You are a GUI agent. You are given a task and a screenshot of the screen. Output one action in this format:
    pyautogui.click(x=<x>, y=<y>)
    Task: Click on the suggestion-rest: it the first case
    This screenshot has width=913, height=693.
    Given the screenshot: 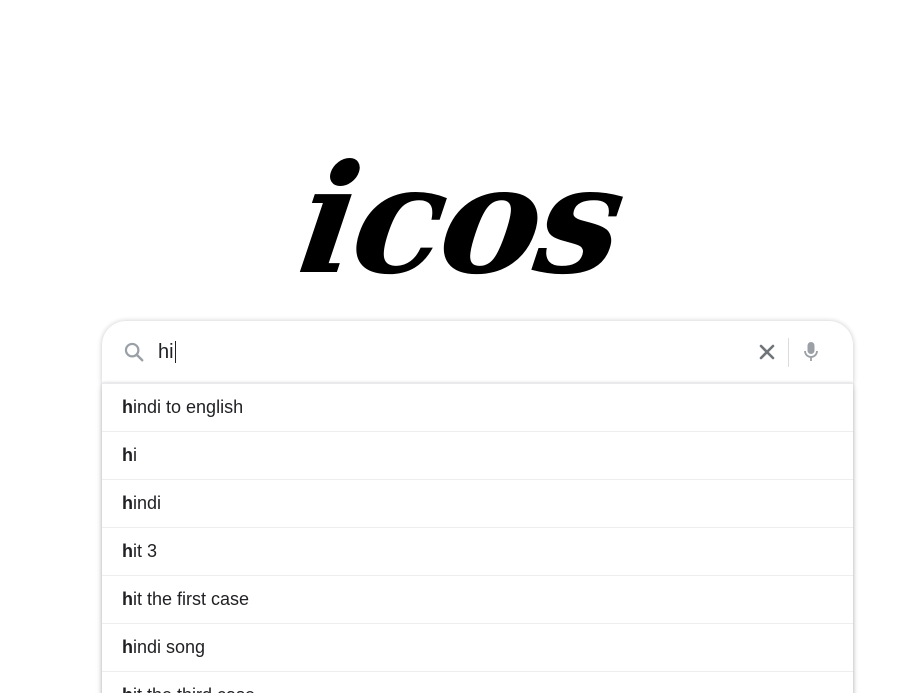 What is the action you would take?
    pyautogui.click(x=191, y=599)
    